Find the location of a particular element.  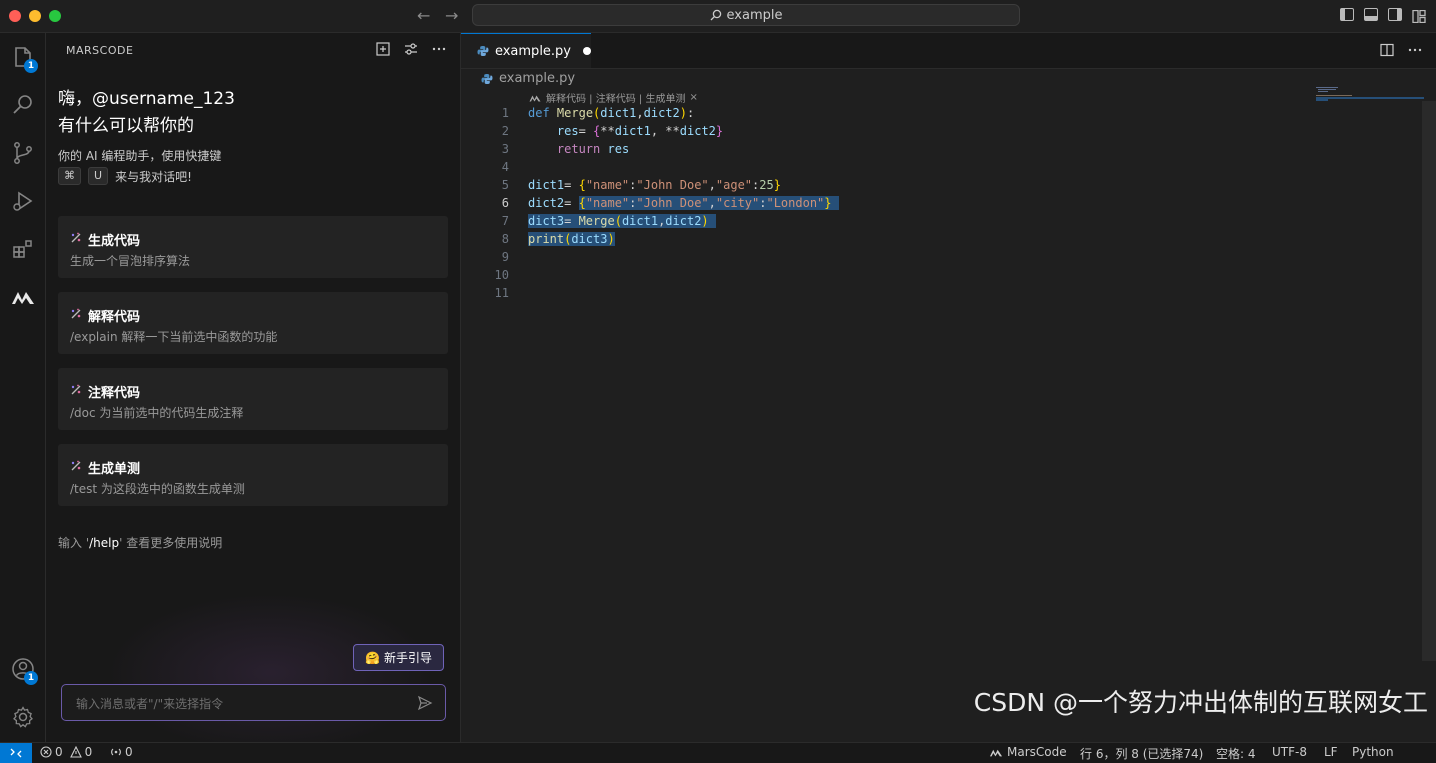

card-desc: 生成一个冒泡排序算法 is located at coordinates (130, 261).